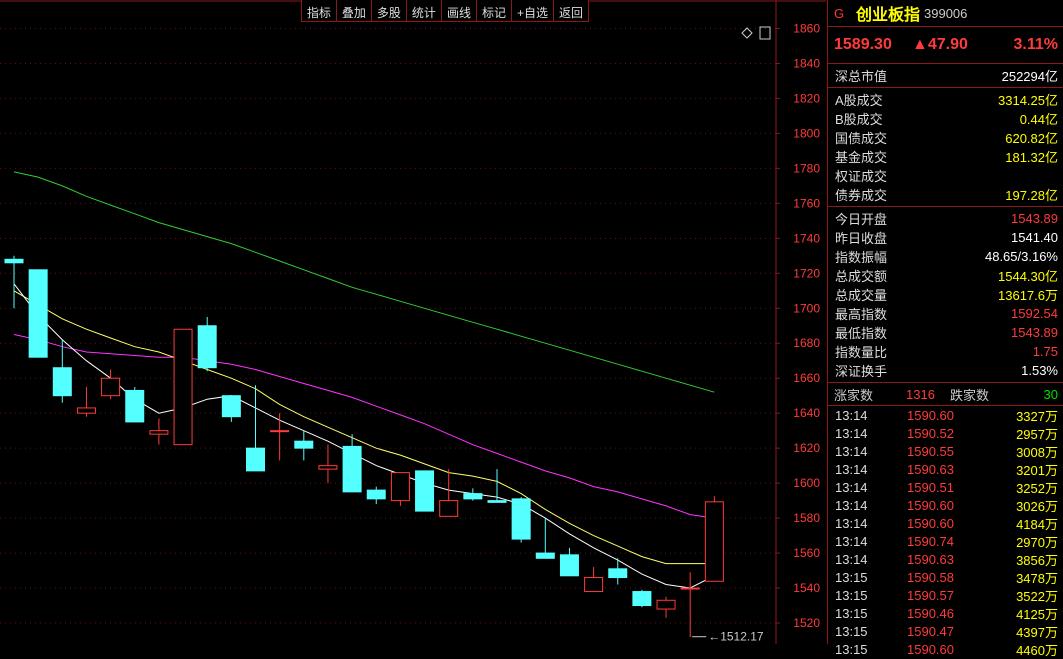 The image size is (1063, 659). I want to click on quote-summary: 1589.30 ▲47.90 3.11%, so click(945, 45).